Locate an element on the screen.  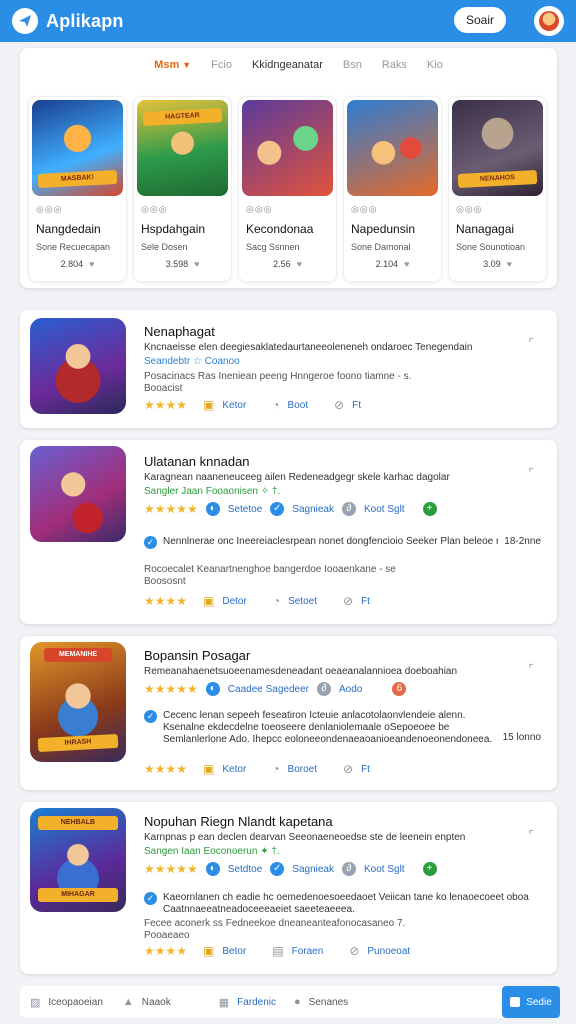
boost-button: ◔ Boot is located at coordinates (290, 405).